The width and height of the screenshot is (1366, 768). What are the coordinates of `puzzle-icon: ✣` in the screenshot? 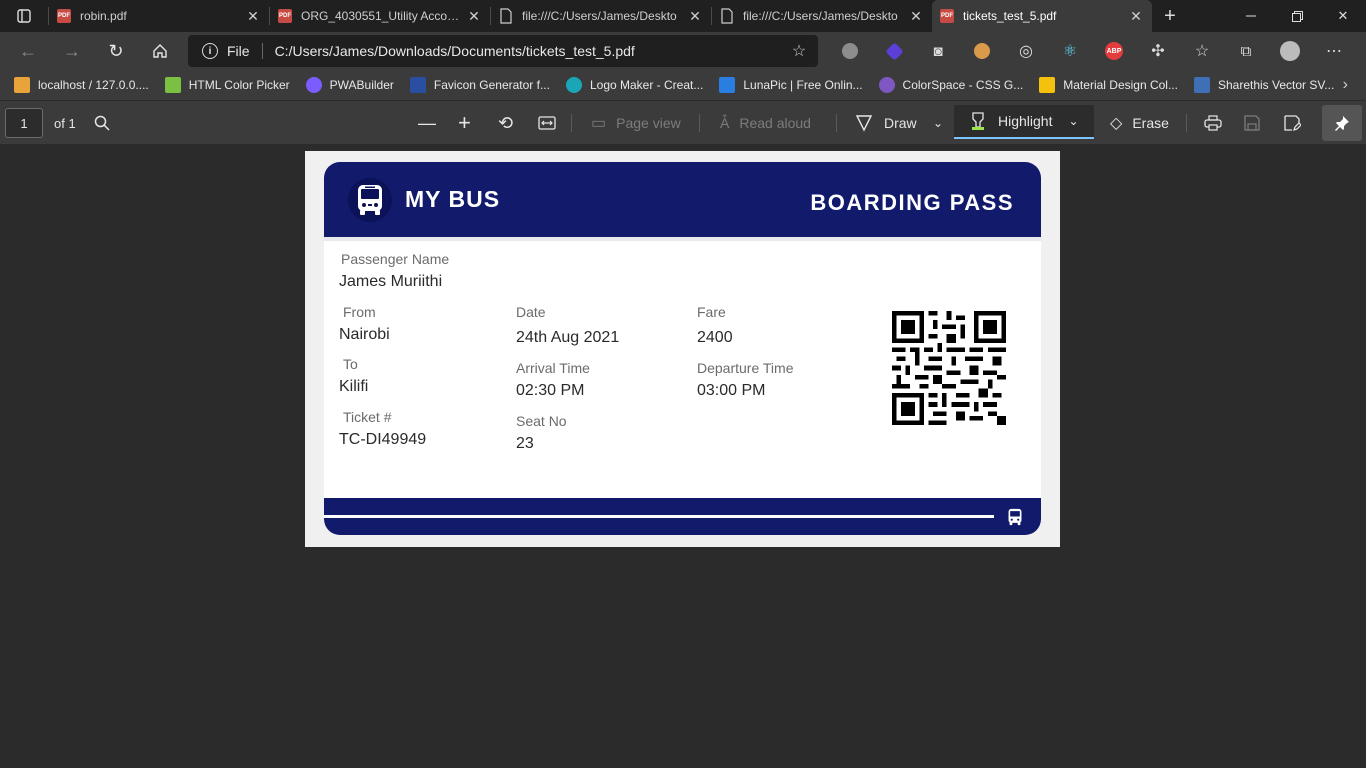 It's located at (1158, 51).